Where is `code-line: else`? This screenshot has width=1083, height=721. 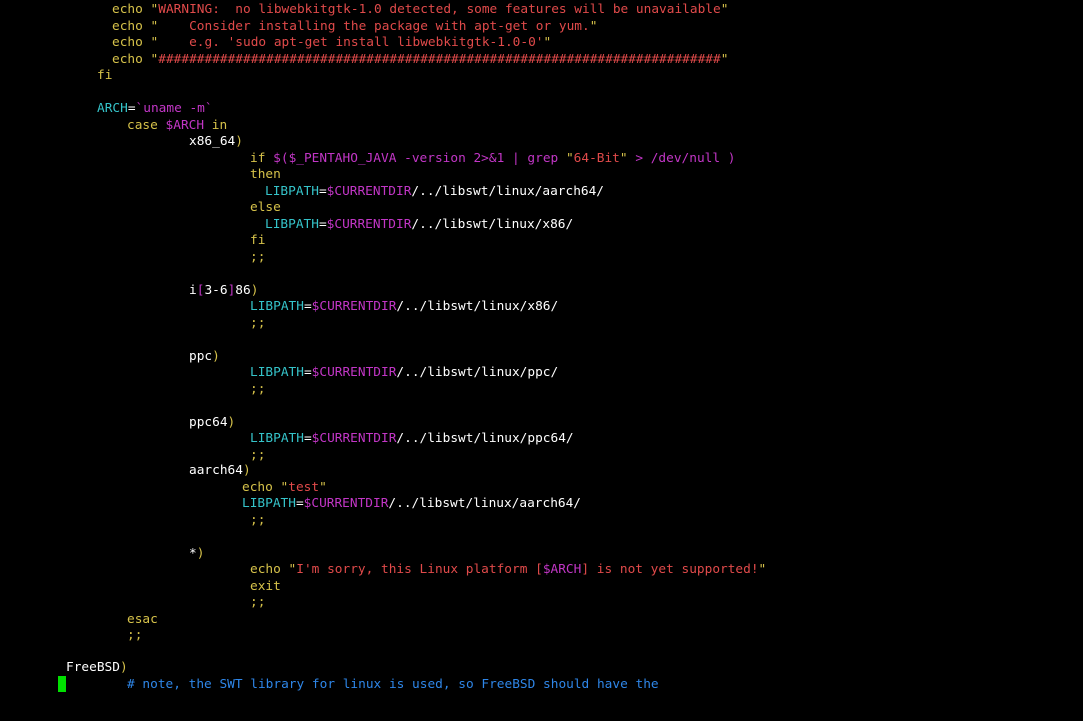
code-line: else is located at coordinates (265, 208).